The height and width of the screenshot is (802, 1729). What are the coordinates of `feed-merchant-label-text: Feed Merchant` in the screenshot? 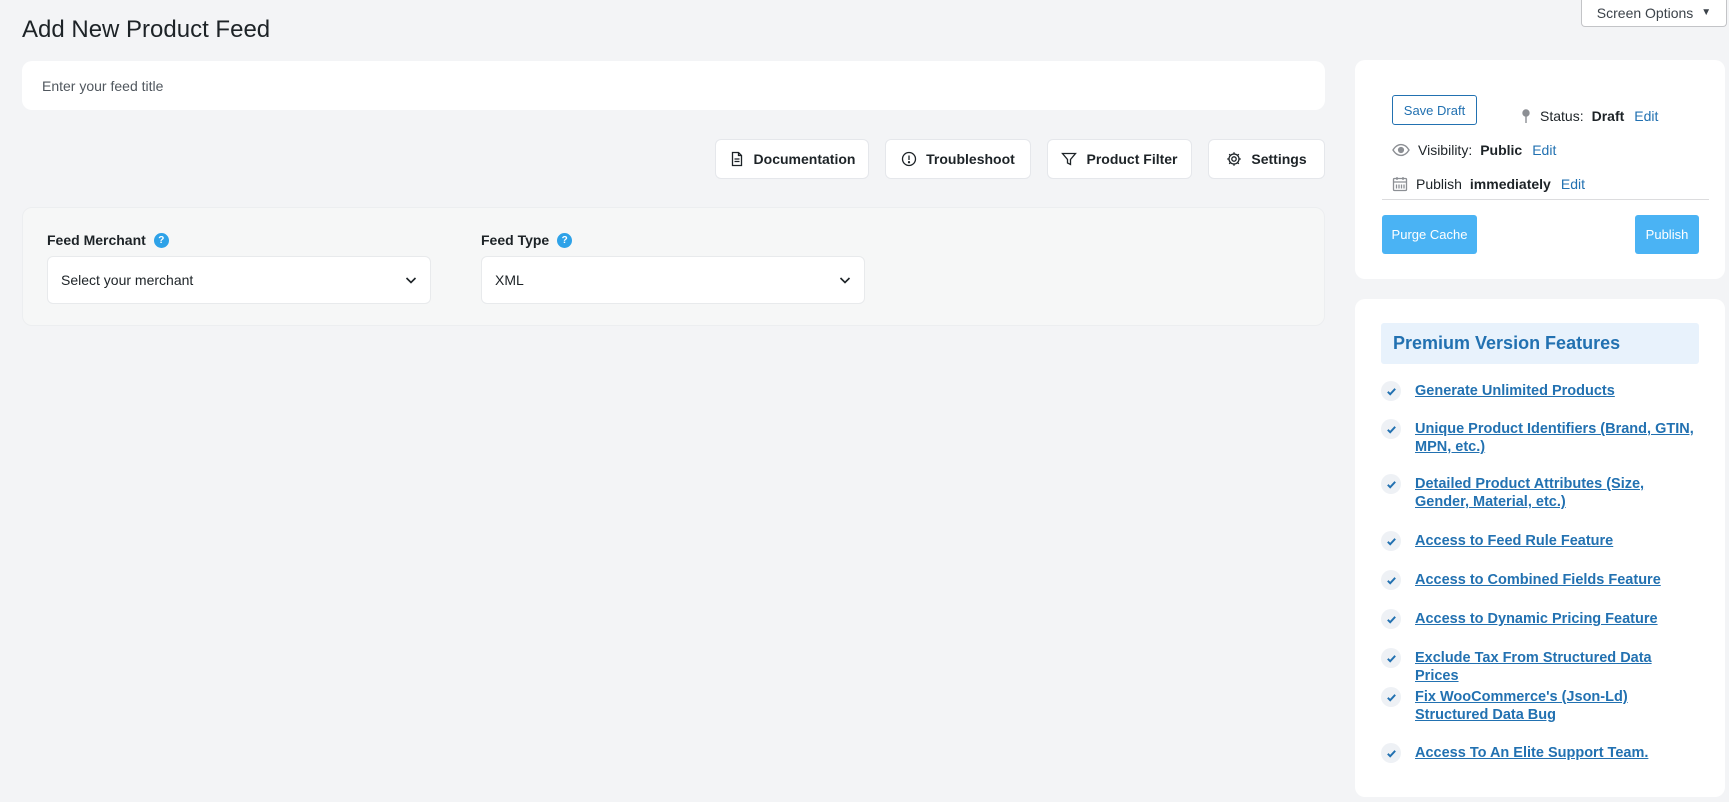 It's located at (96, 240).